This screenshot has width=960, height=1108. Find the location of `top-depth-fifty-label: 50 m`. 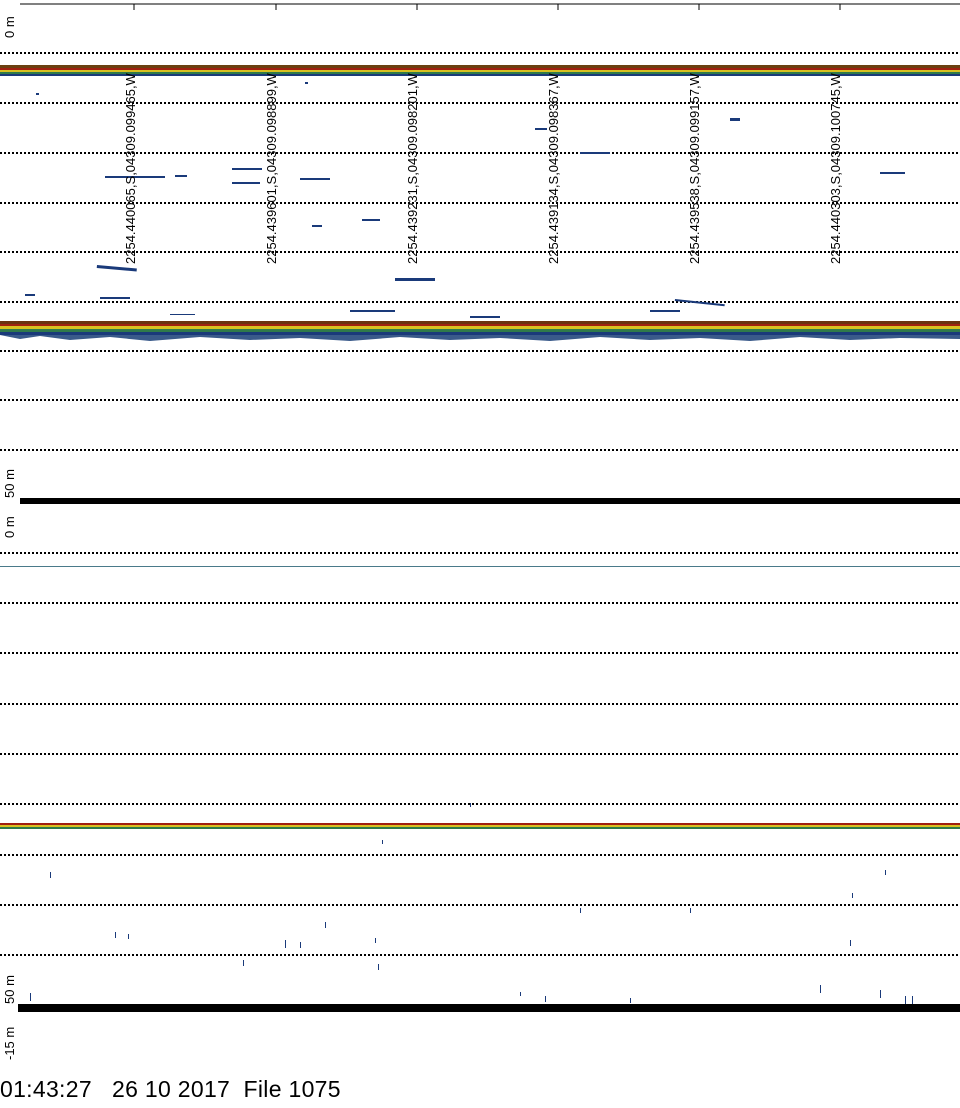

top-depth-fifty-label: 50 m is located at coordinates (9, 483).